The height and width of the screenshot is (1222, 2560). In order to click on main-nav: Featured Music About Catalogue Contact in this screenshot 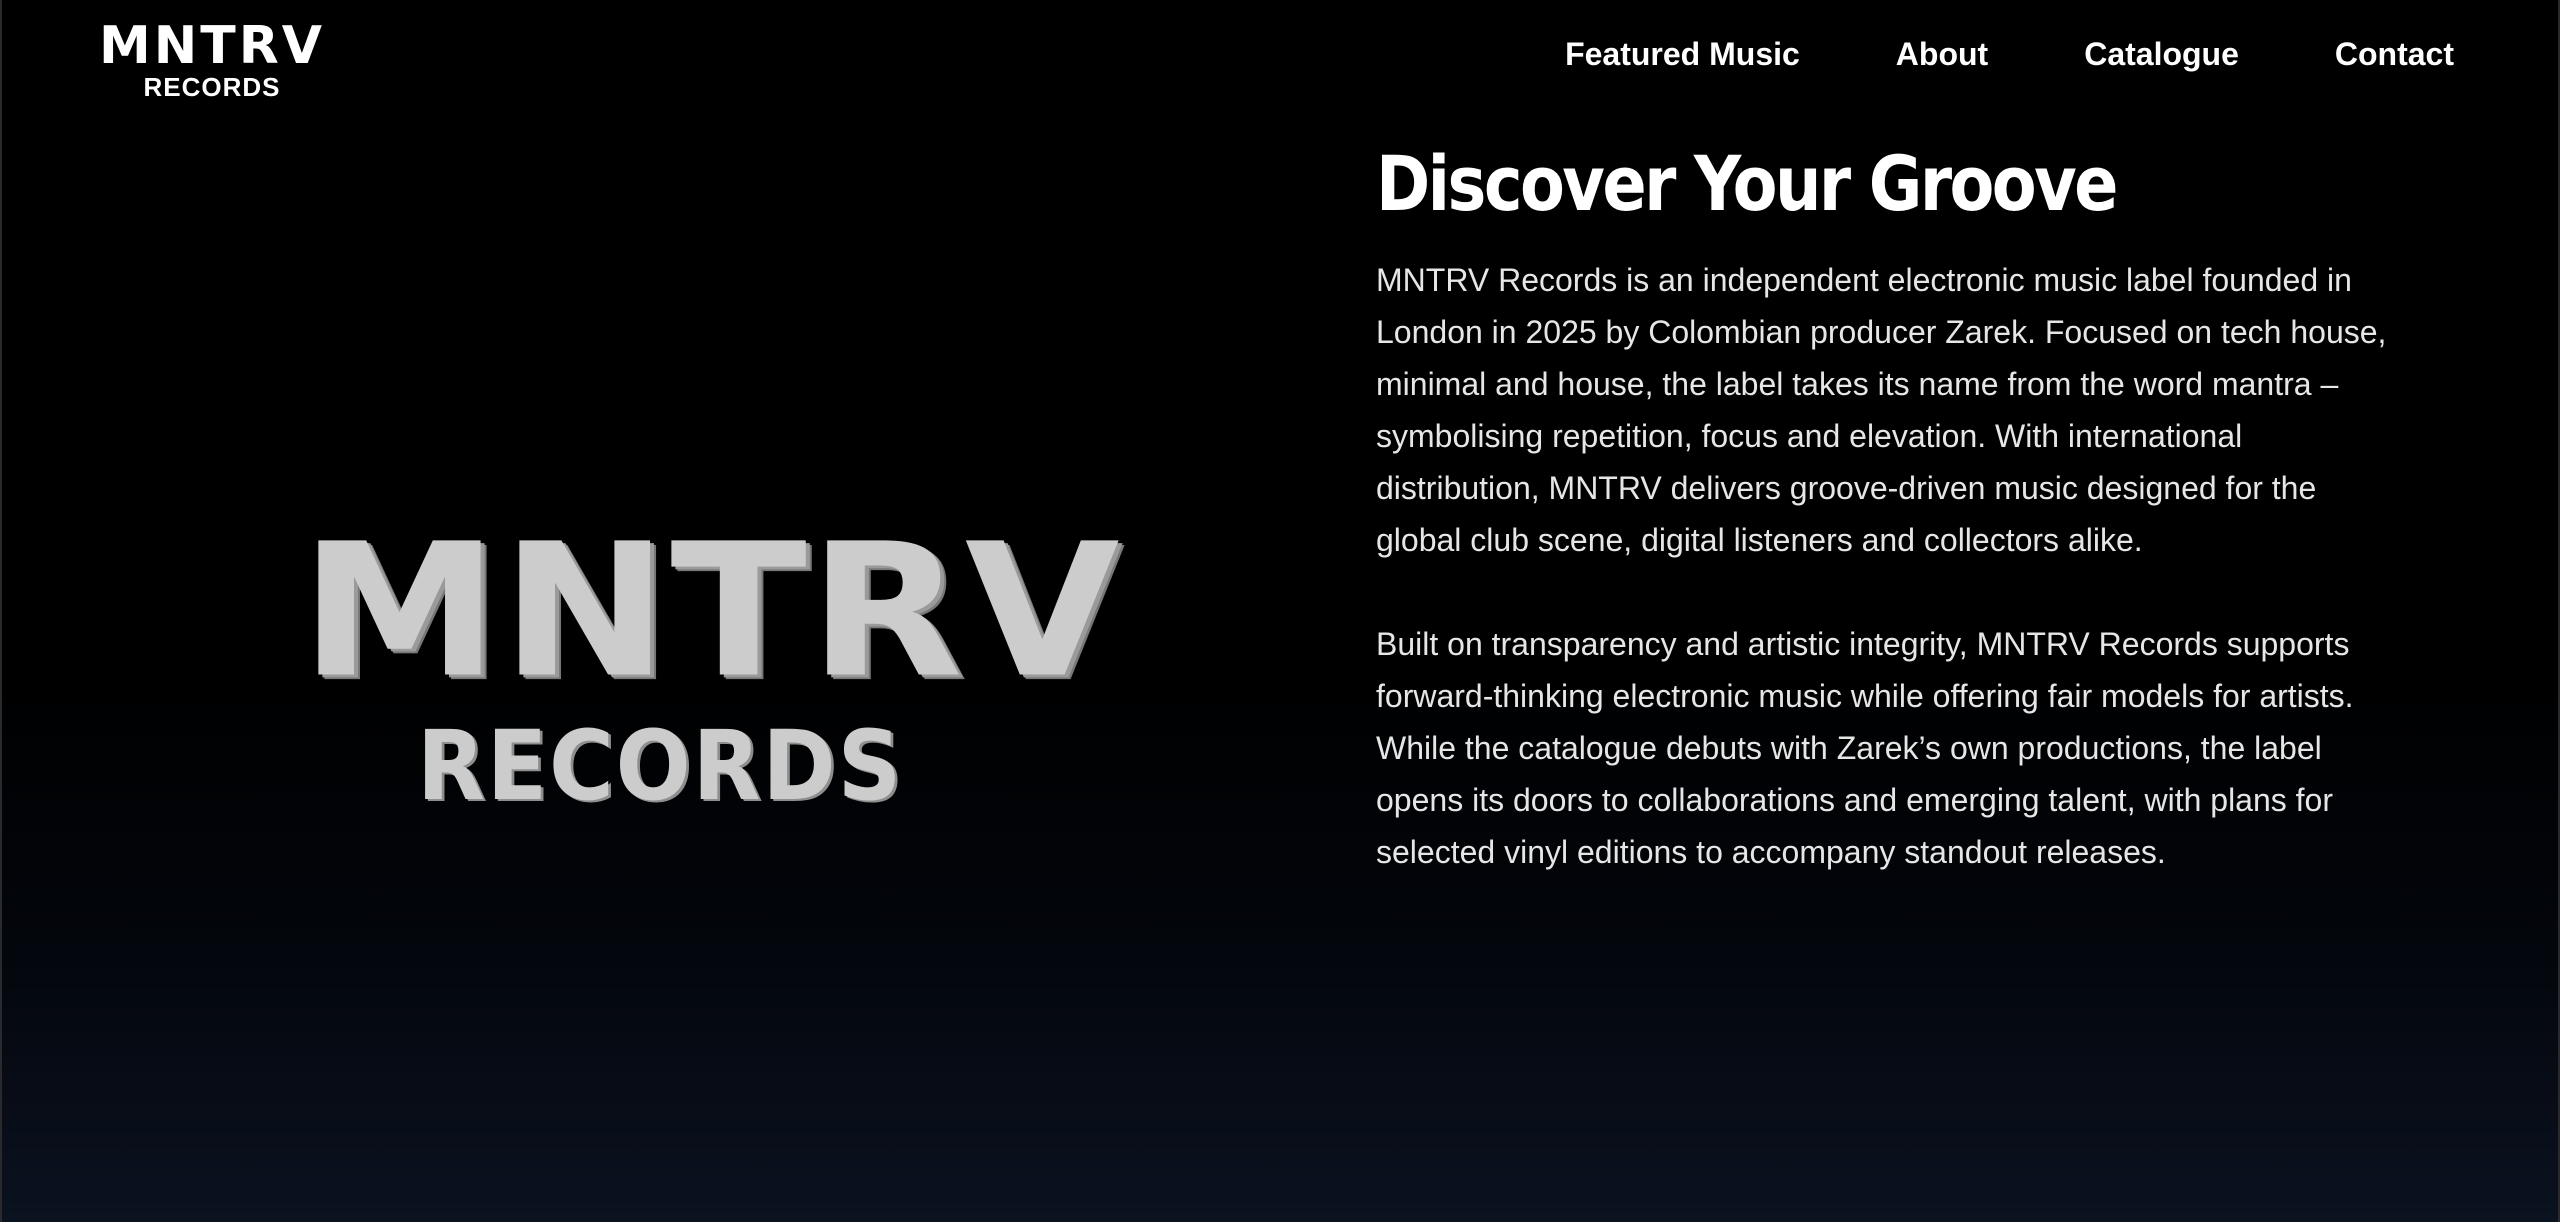, I will do `click(2009, 54)`.